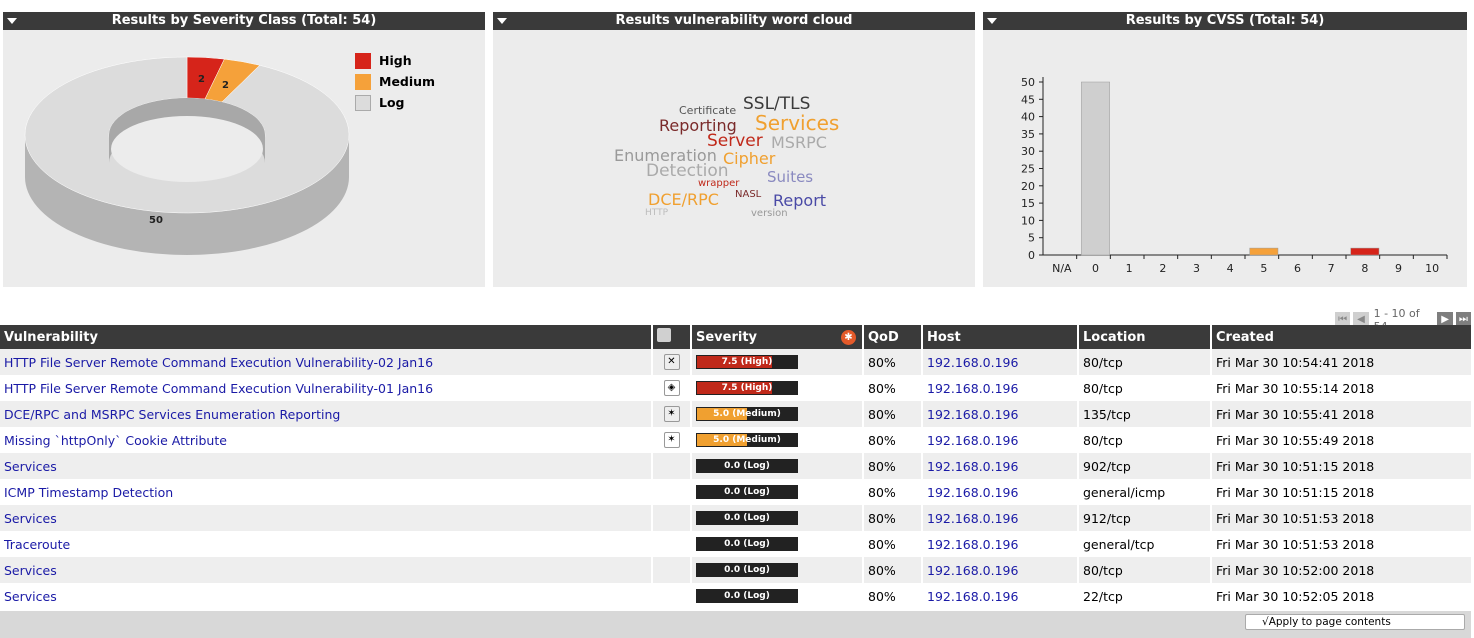  I want to click on severity-text: 5.0 (Medium), so click(747, 414).